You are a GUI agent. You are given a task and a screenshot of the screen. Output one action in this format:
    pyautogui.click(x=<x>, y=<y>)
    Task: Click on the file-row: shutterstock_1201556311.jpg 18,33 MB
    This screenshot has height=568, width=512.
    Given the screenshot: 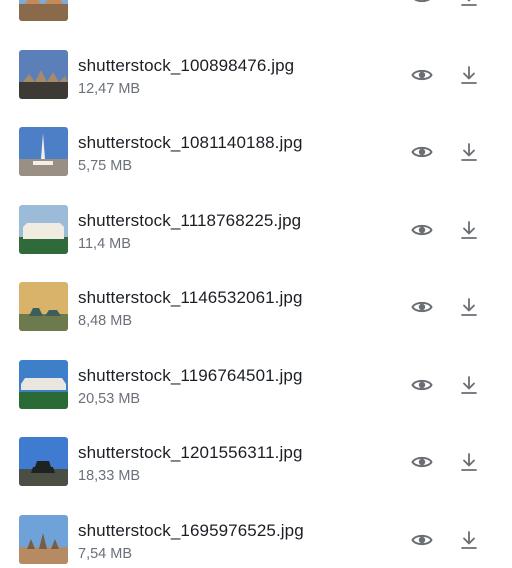 What is the action you would take?
    pyautogui.click(x=256, y=452)
    